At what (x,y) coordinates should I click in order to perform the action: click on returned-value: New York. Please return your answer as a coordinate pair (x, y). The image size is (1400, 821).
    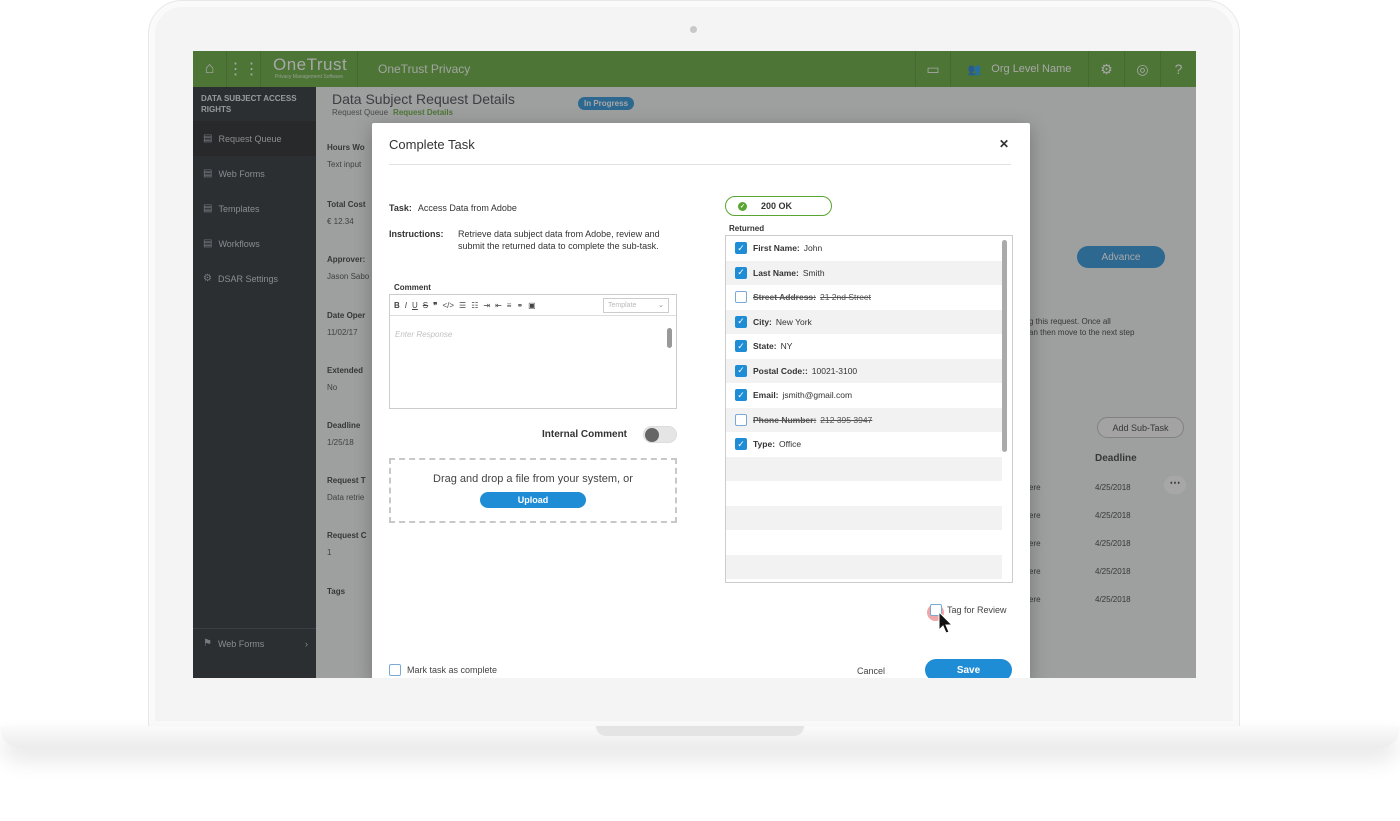
    Looking at the image, I should click on (793, 321).